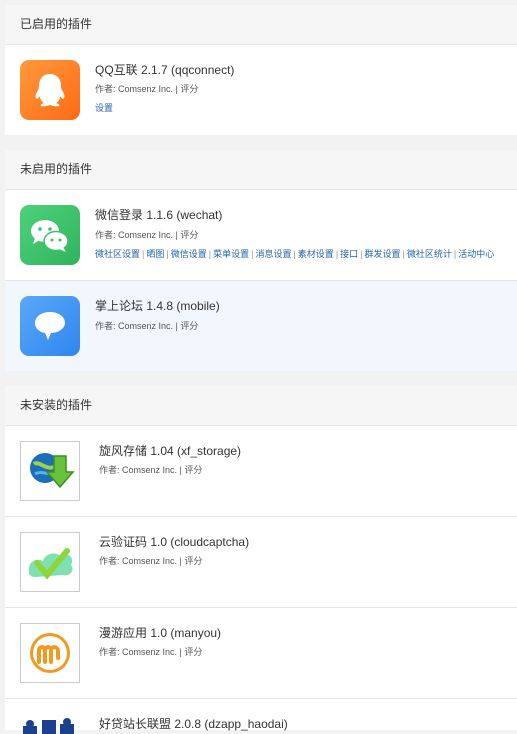 Image resolution: width=517 pixels, height=734 pixels. What do you see at coordinates (316, 254) in the screenshot?
I see `link-material-settings: 素材设置` at bounding box center [316, 254].